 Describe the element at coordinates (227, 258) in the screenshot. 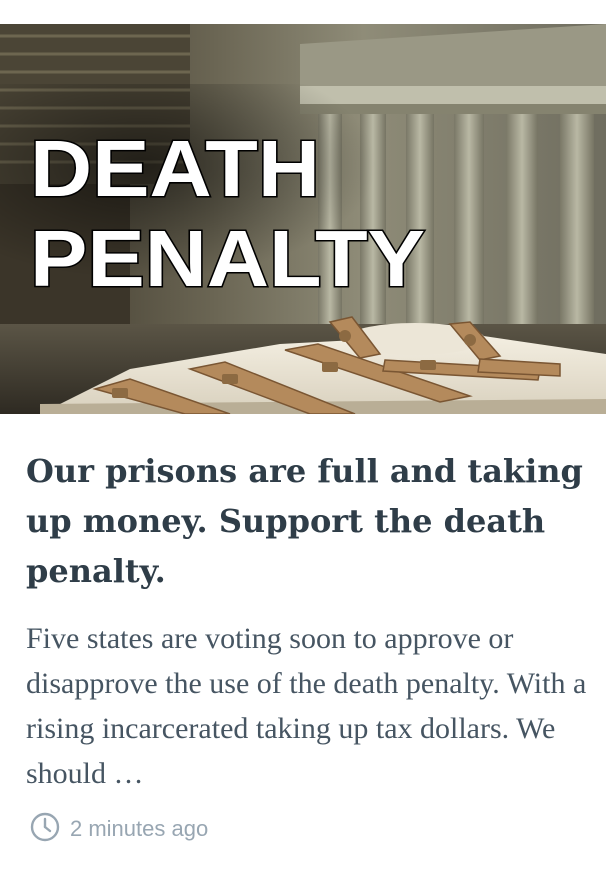

I see `image-title-line2: PENALTY` at that location.